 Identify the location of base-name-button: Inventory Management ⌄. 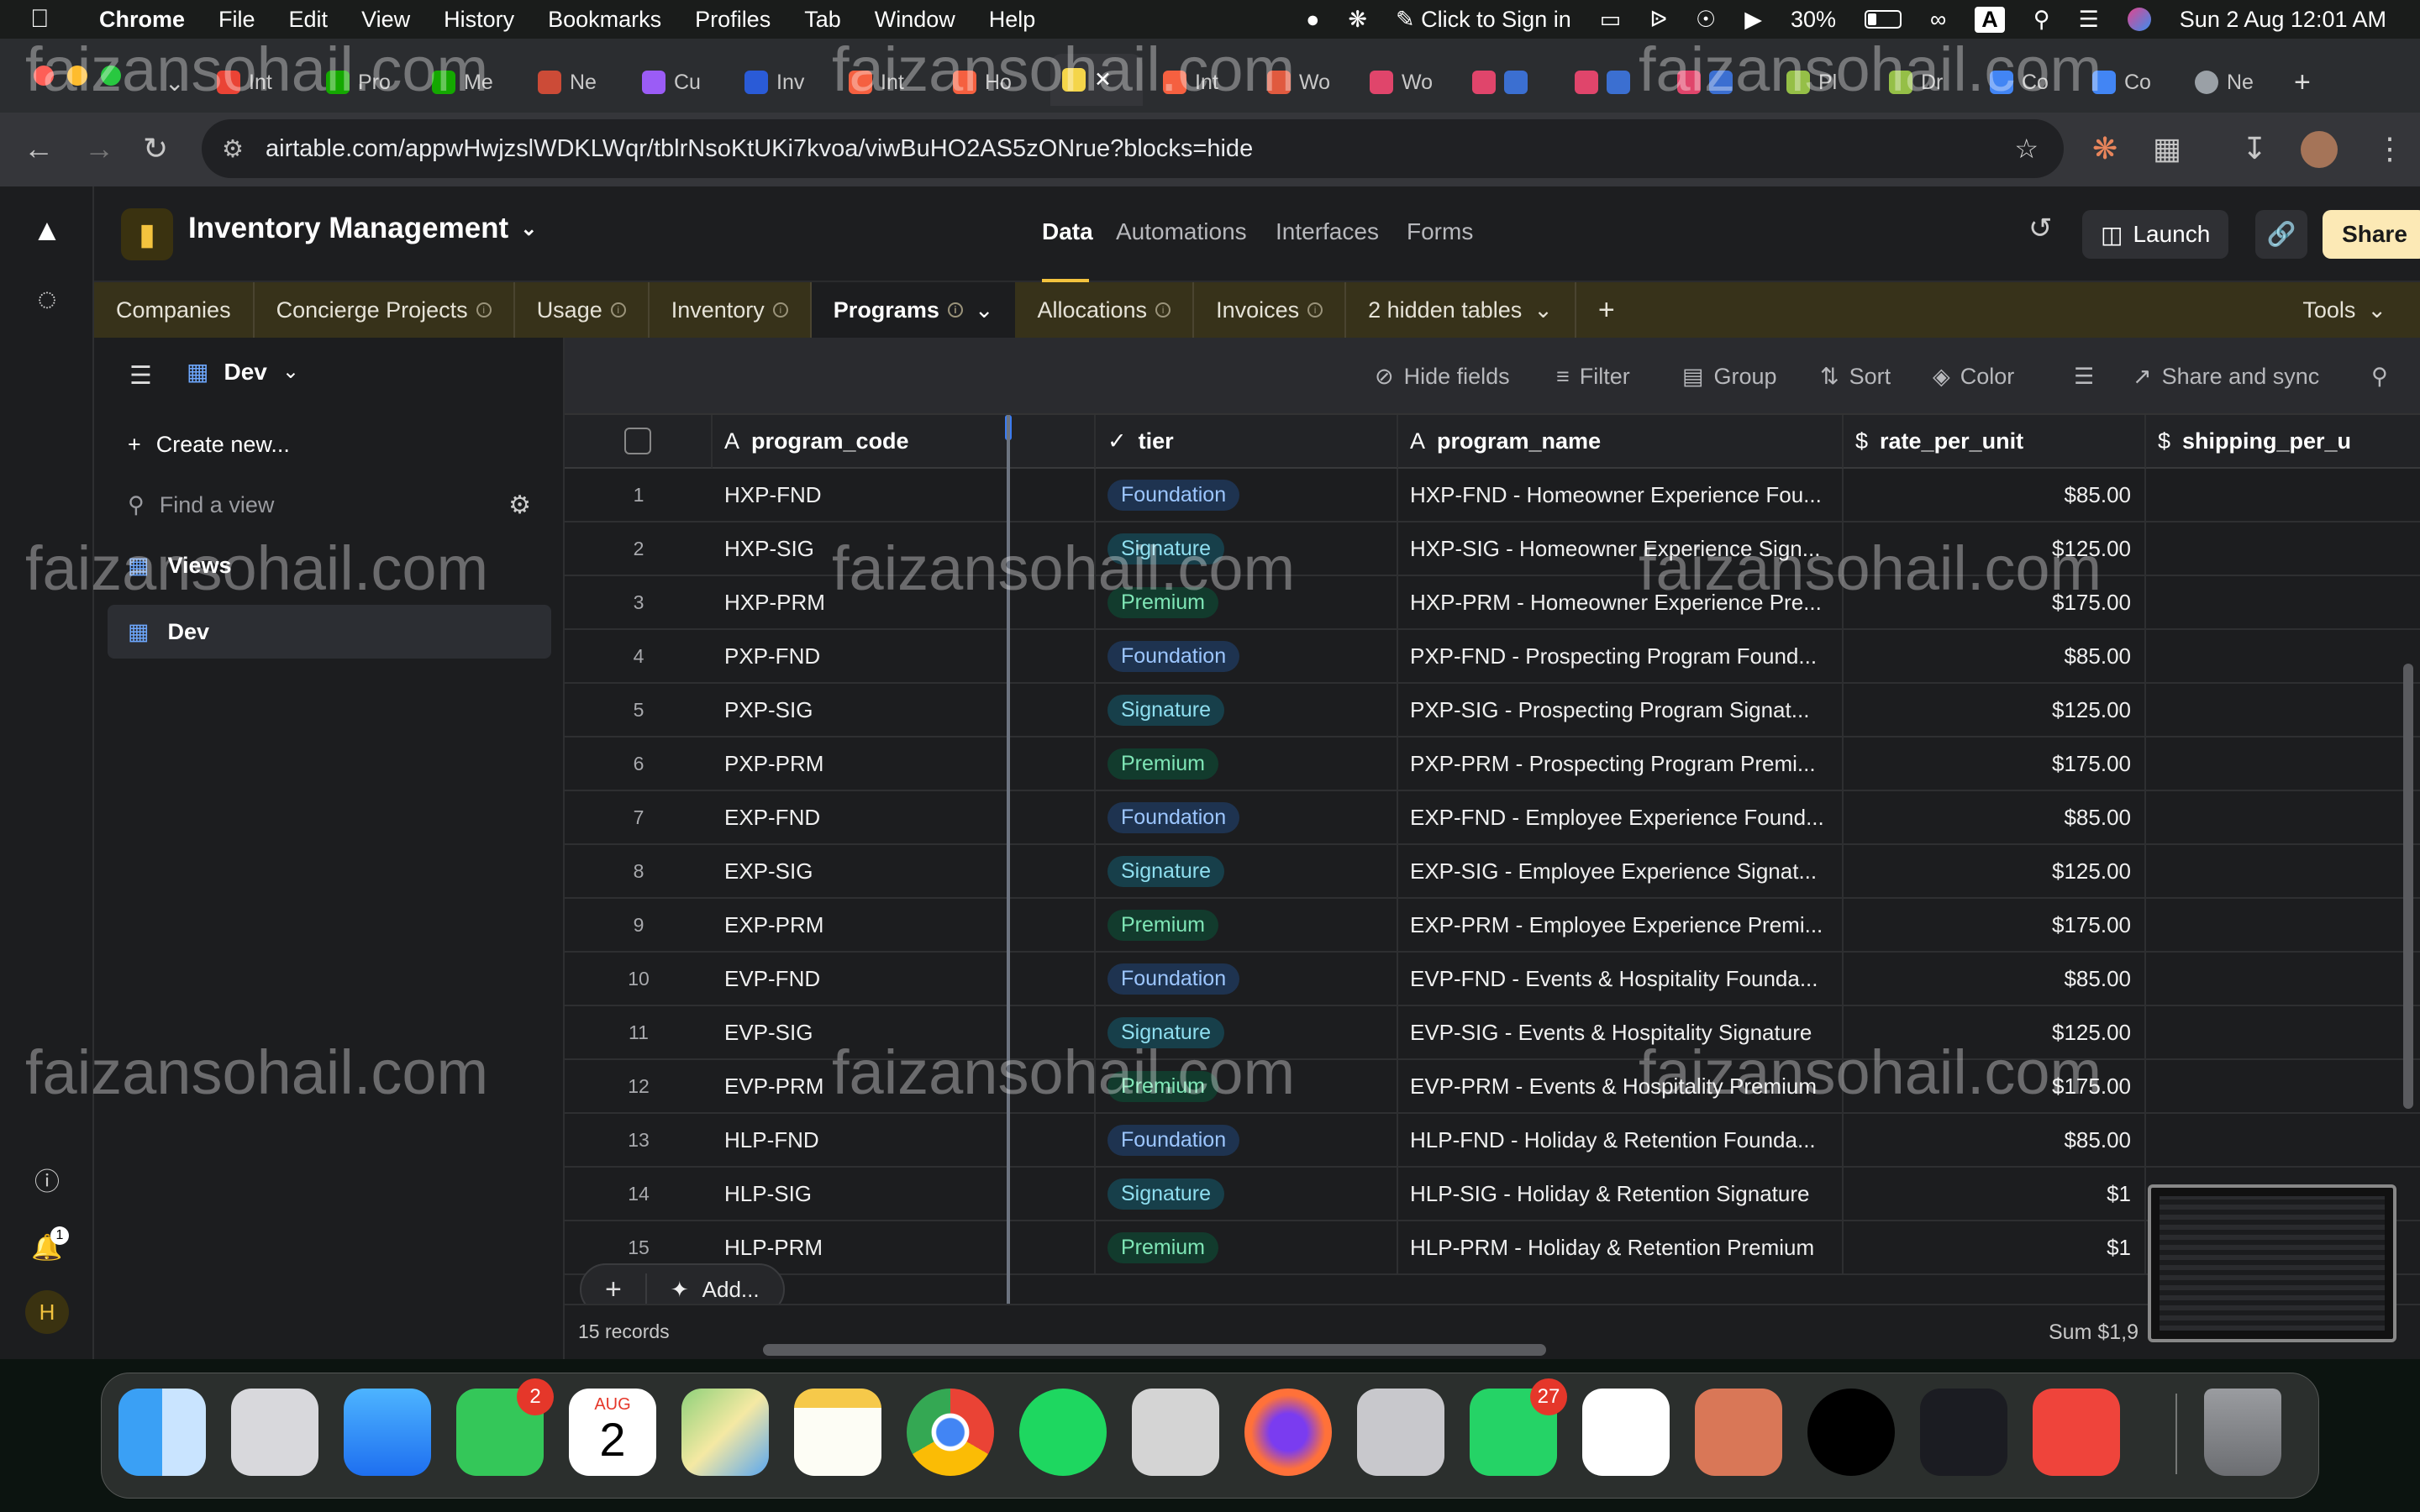
(362, 228).